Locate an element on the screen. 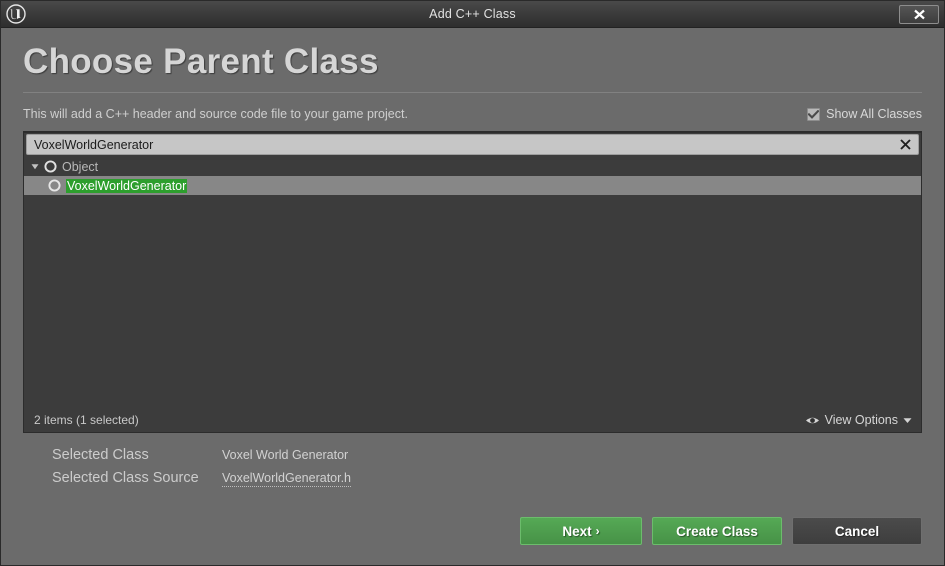  close-button is located at coordinates (919, 14).